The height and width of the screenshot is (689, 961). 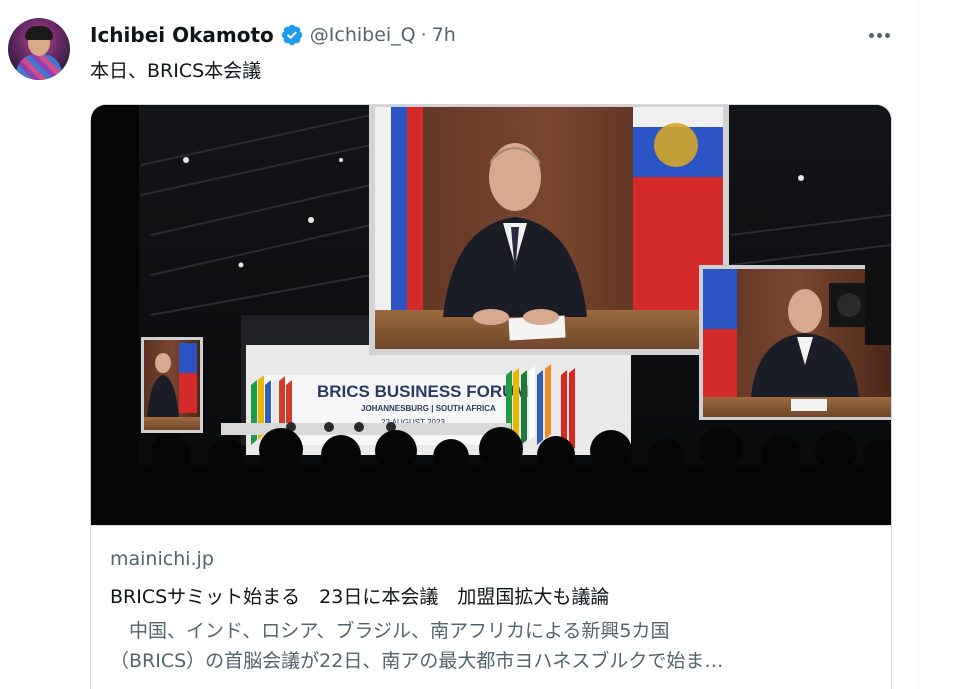 I want to click on banner-title: BRICS BUSINESS FORUM, so click(x=423, y=391).